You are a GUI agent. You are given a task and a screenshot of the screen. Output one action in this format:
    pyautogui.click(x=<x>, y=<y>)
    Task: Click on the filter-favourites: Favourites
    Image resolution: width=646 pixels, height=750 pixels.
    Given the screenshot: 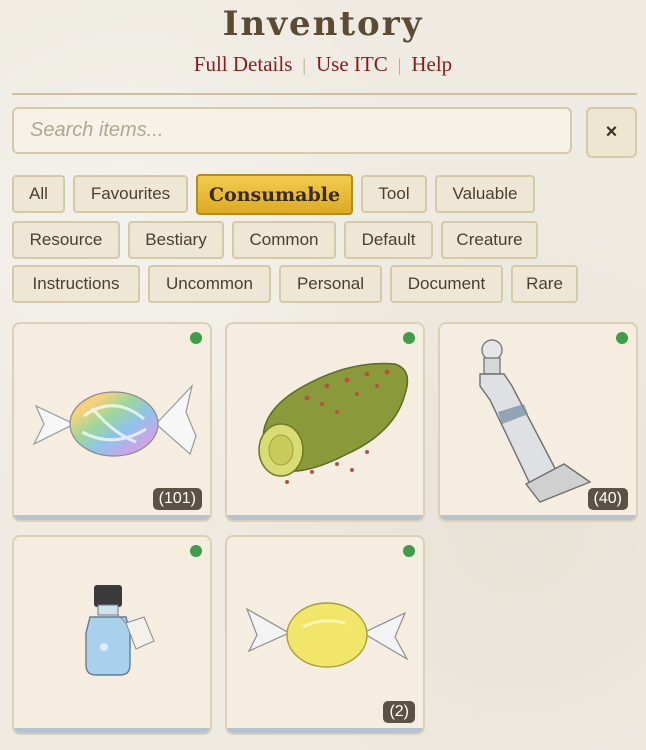 What is the action you would take?
    pyautogui.click(x=130, y=194)
    